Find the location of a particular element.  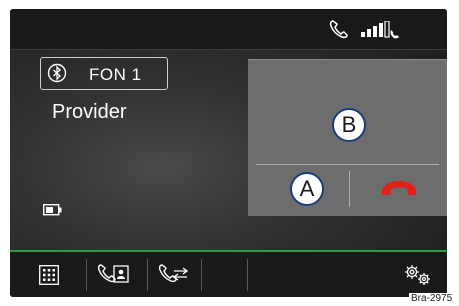

phone-handset-icon is located at coordinates (339, 31).